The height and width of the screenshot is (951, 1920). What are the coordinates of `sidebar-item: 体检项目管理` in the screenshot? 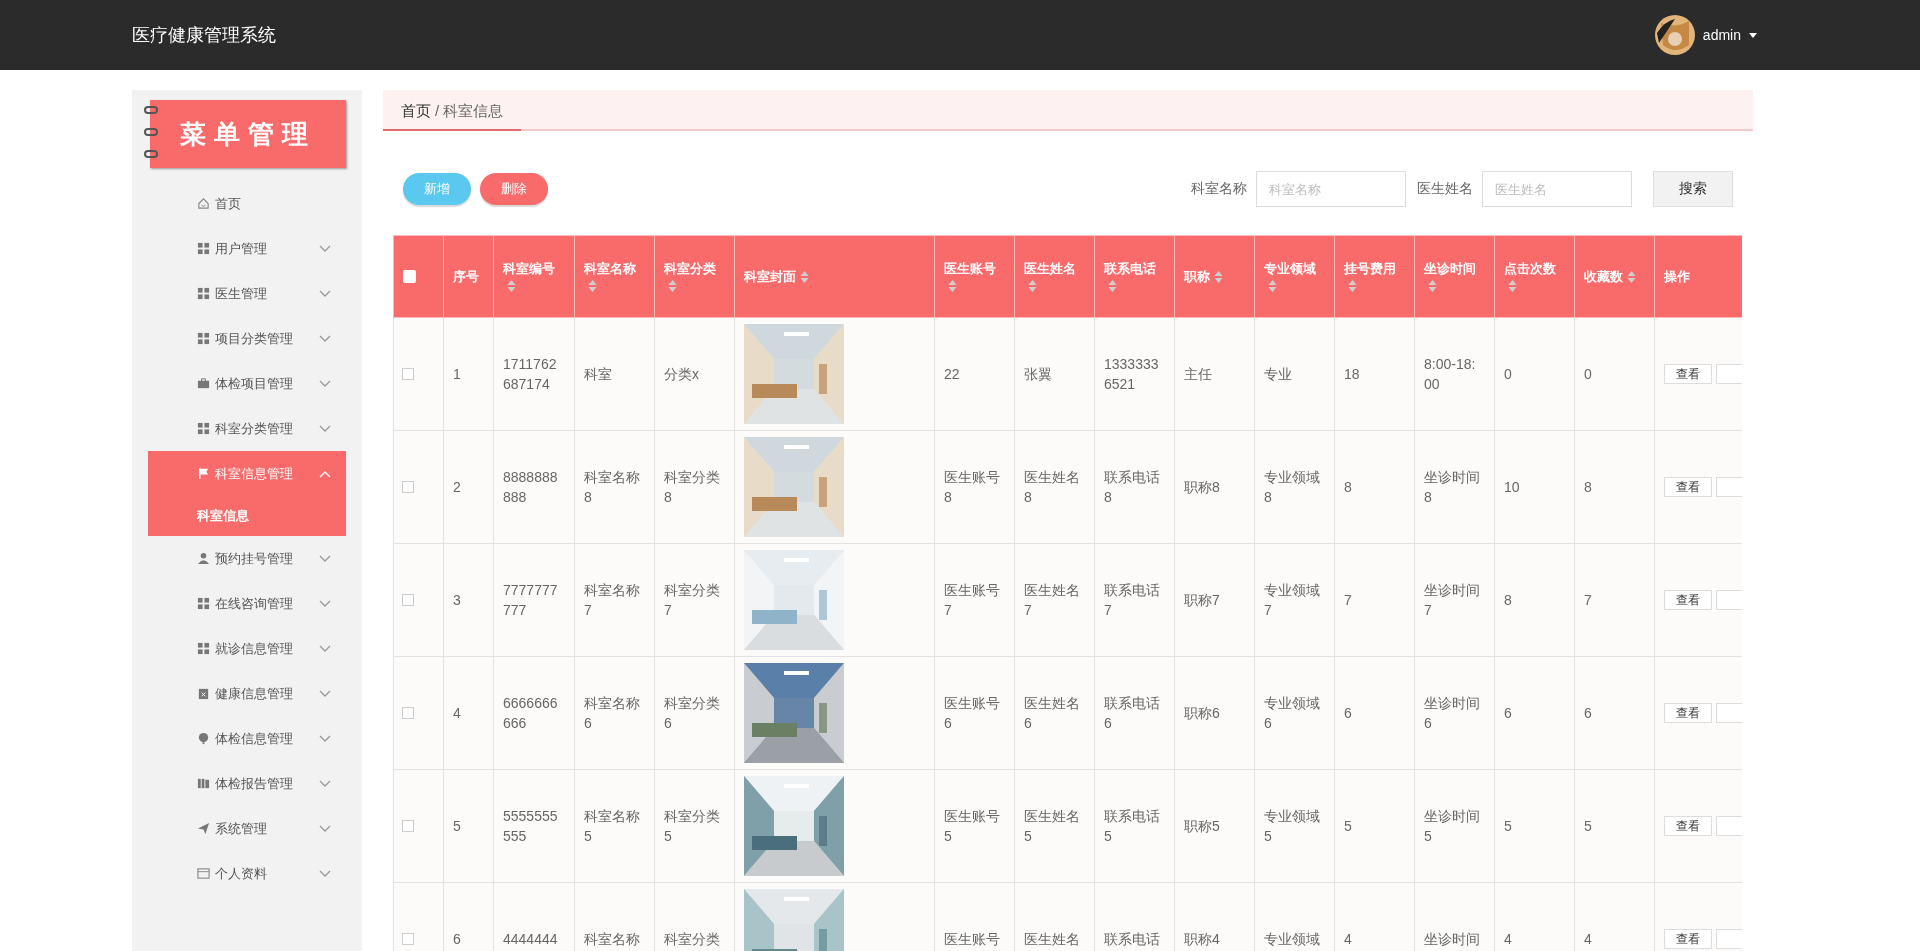 It's located at (247, 383).